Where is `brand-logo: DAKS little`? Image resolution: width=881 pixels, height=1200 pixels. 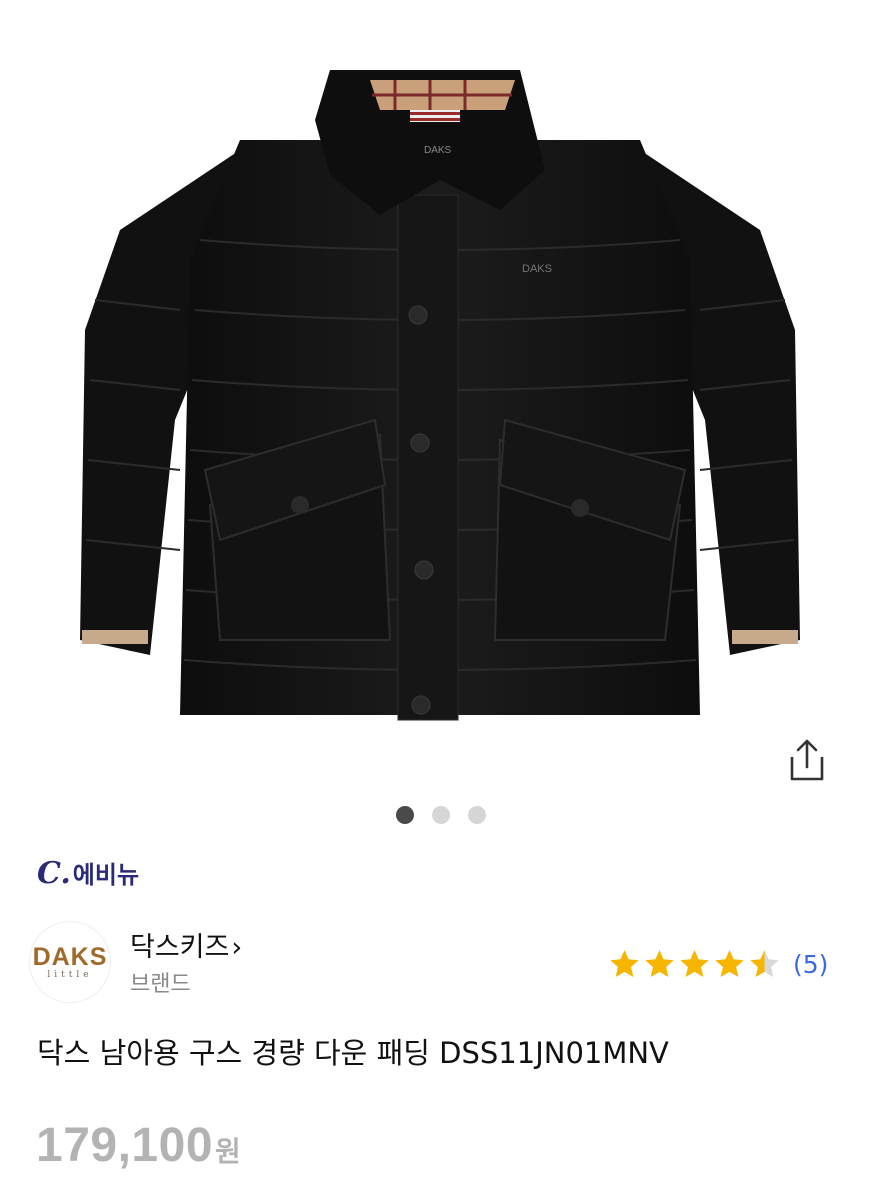 brand-logo: DAKS little is located at coordinates (70, 962).